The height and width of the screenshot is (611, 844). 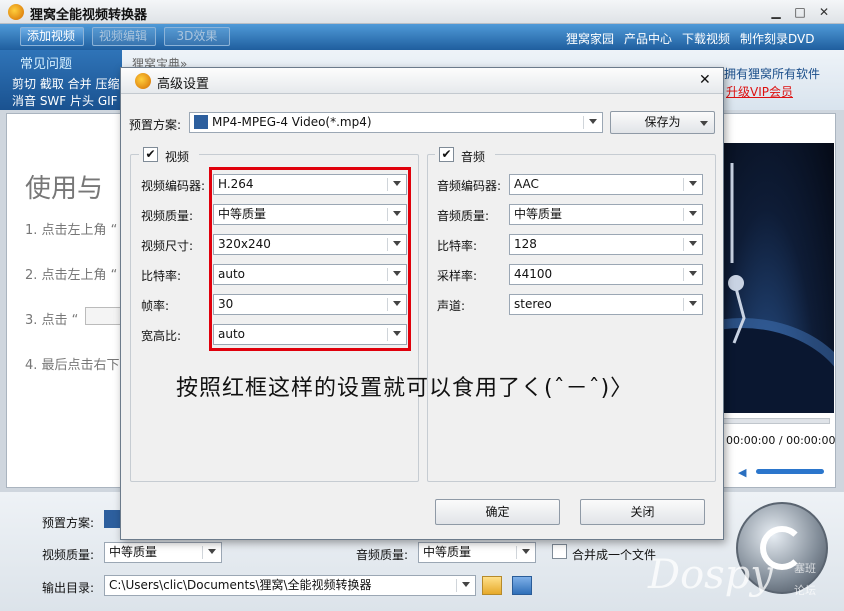 I want to click on preset-label: 预置方案:, so click(x=155, y=125).